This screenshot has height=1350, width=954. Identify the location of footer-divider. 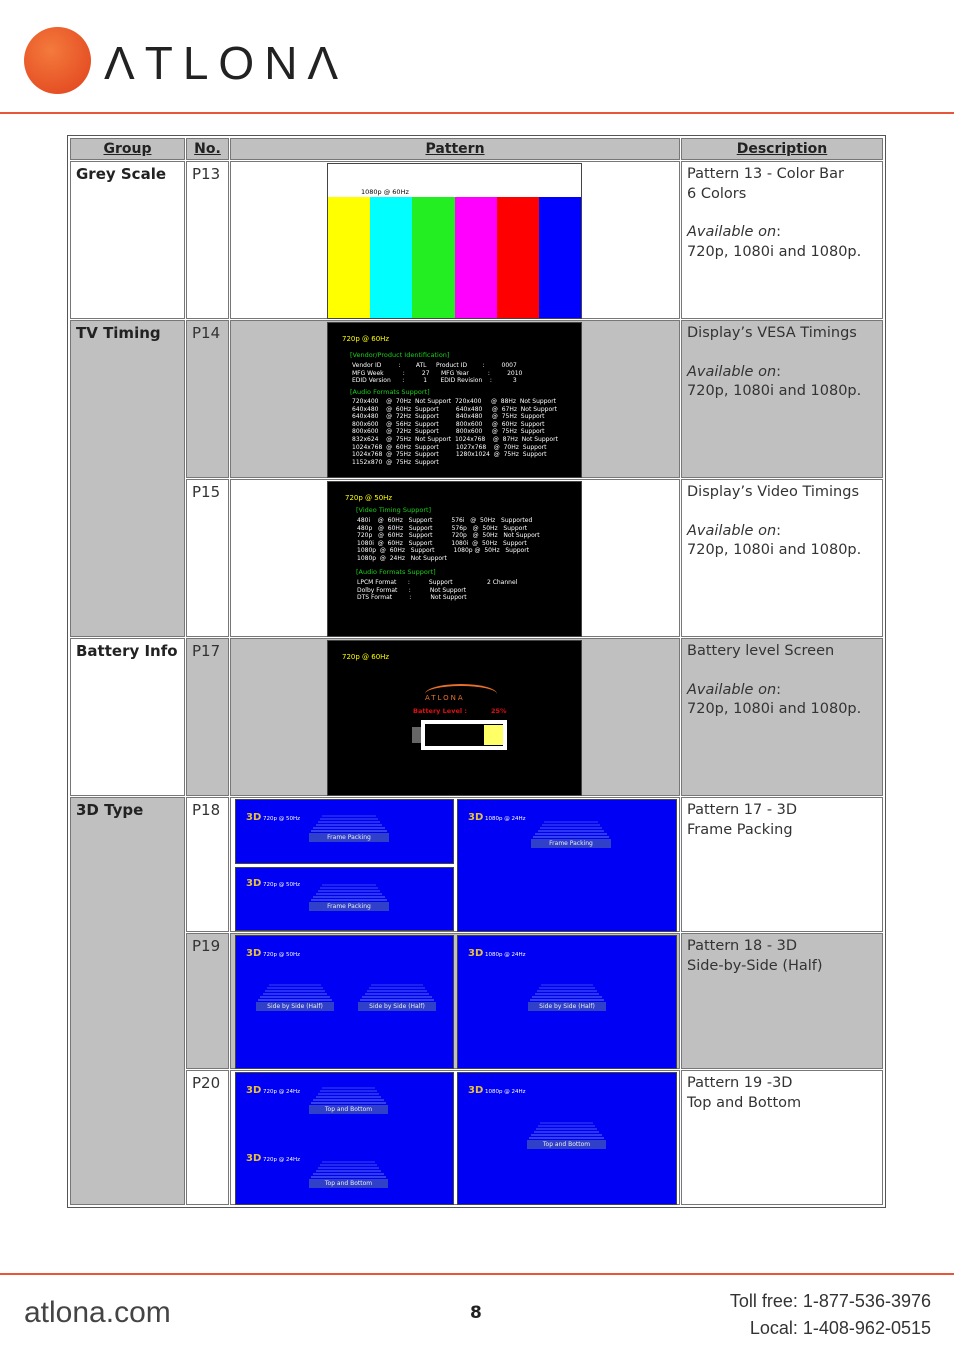
(477, 1274).